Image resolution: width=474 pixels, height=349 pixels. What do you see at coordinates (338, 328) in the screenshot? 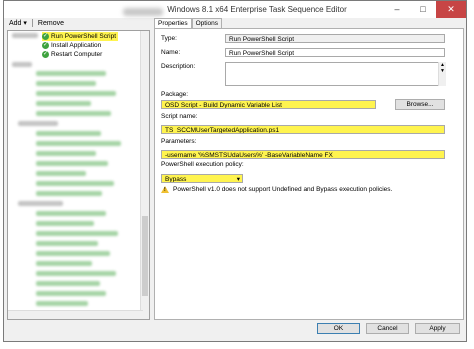
I see `ok-button: OK` at bounding box center [338, 328].